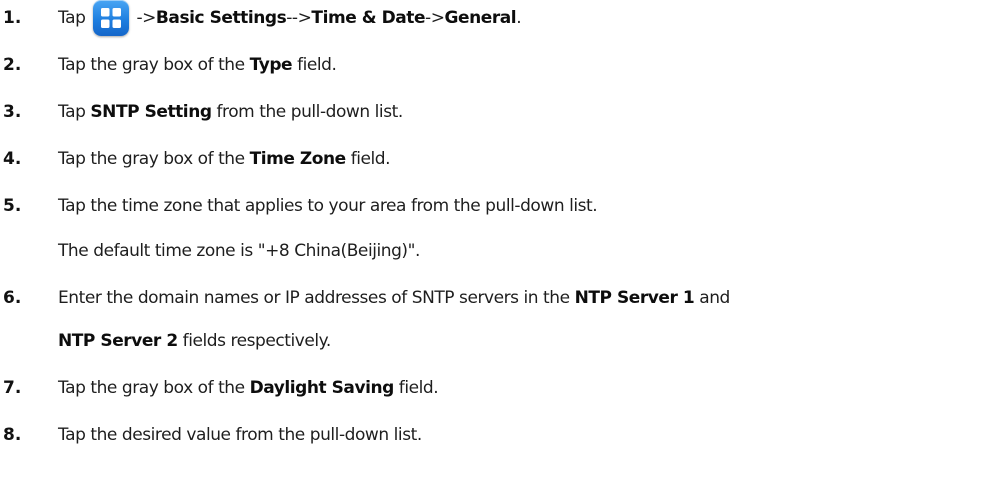 The image size is (993, 482). I want to click on step-number: 1., so click(12, 18).